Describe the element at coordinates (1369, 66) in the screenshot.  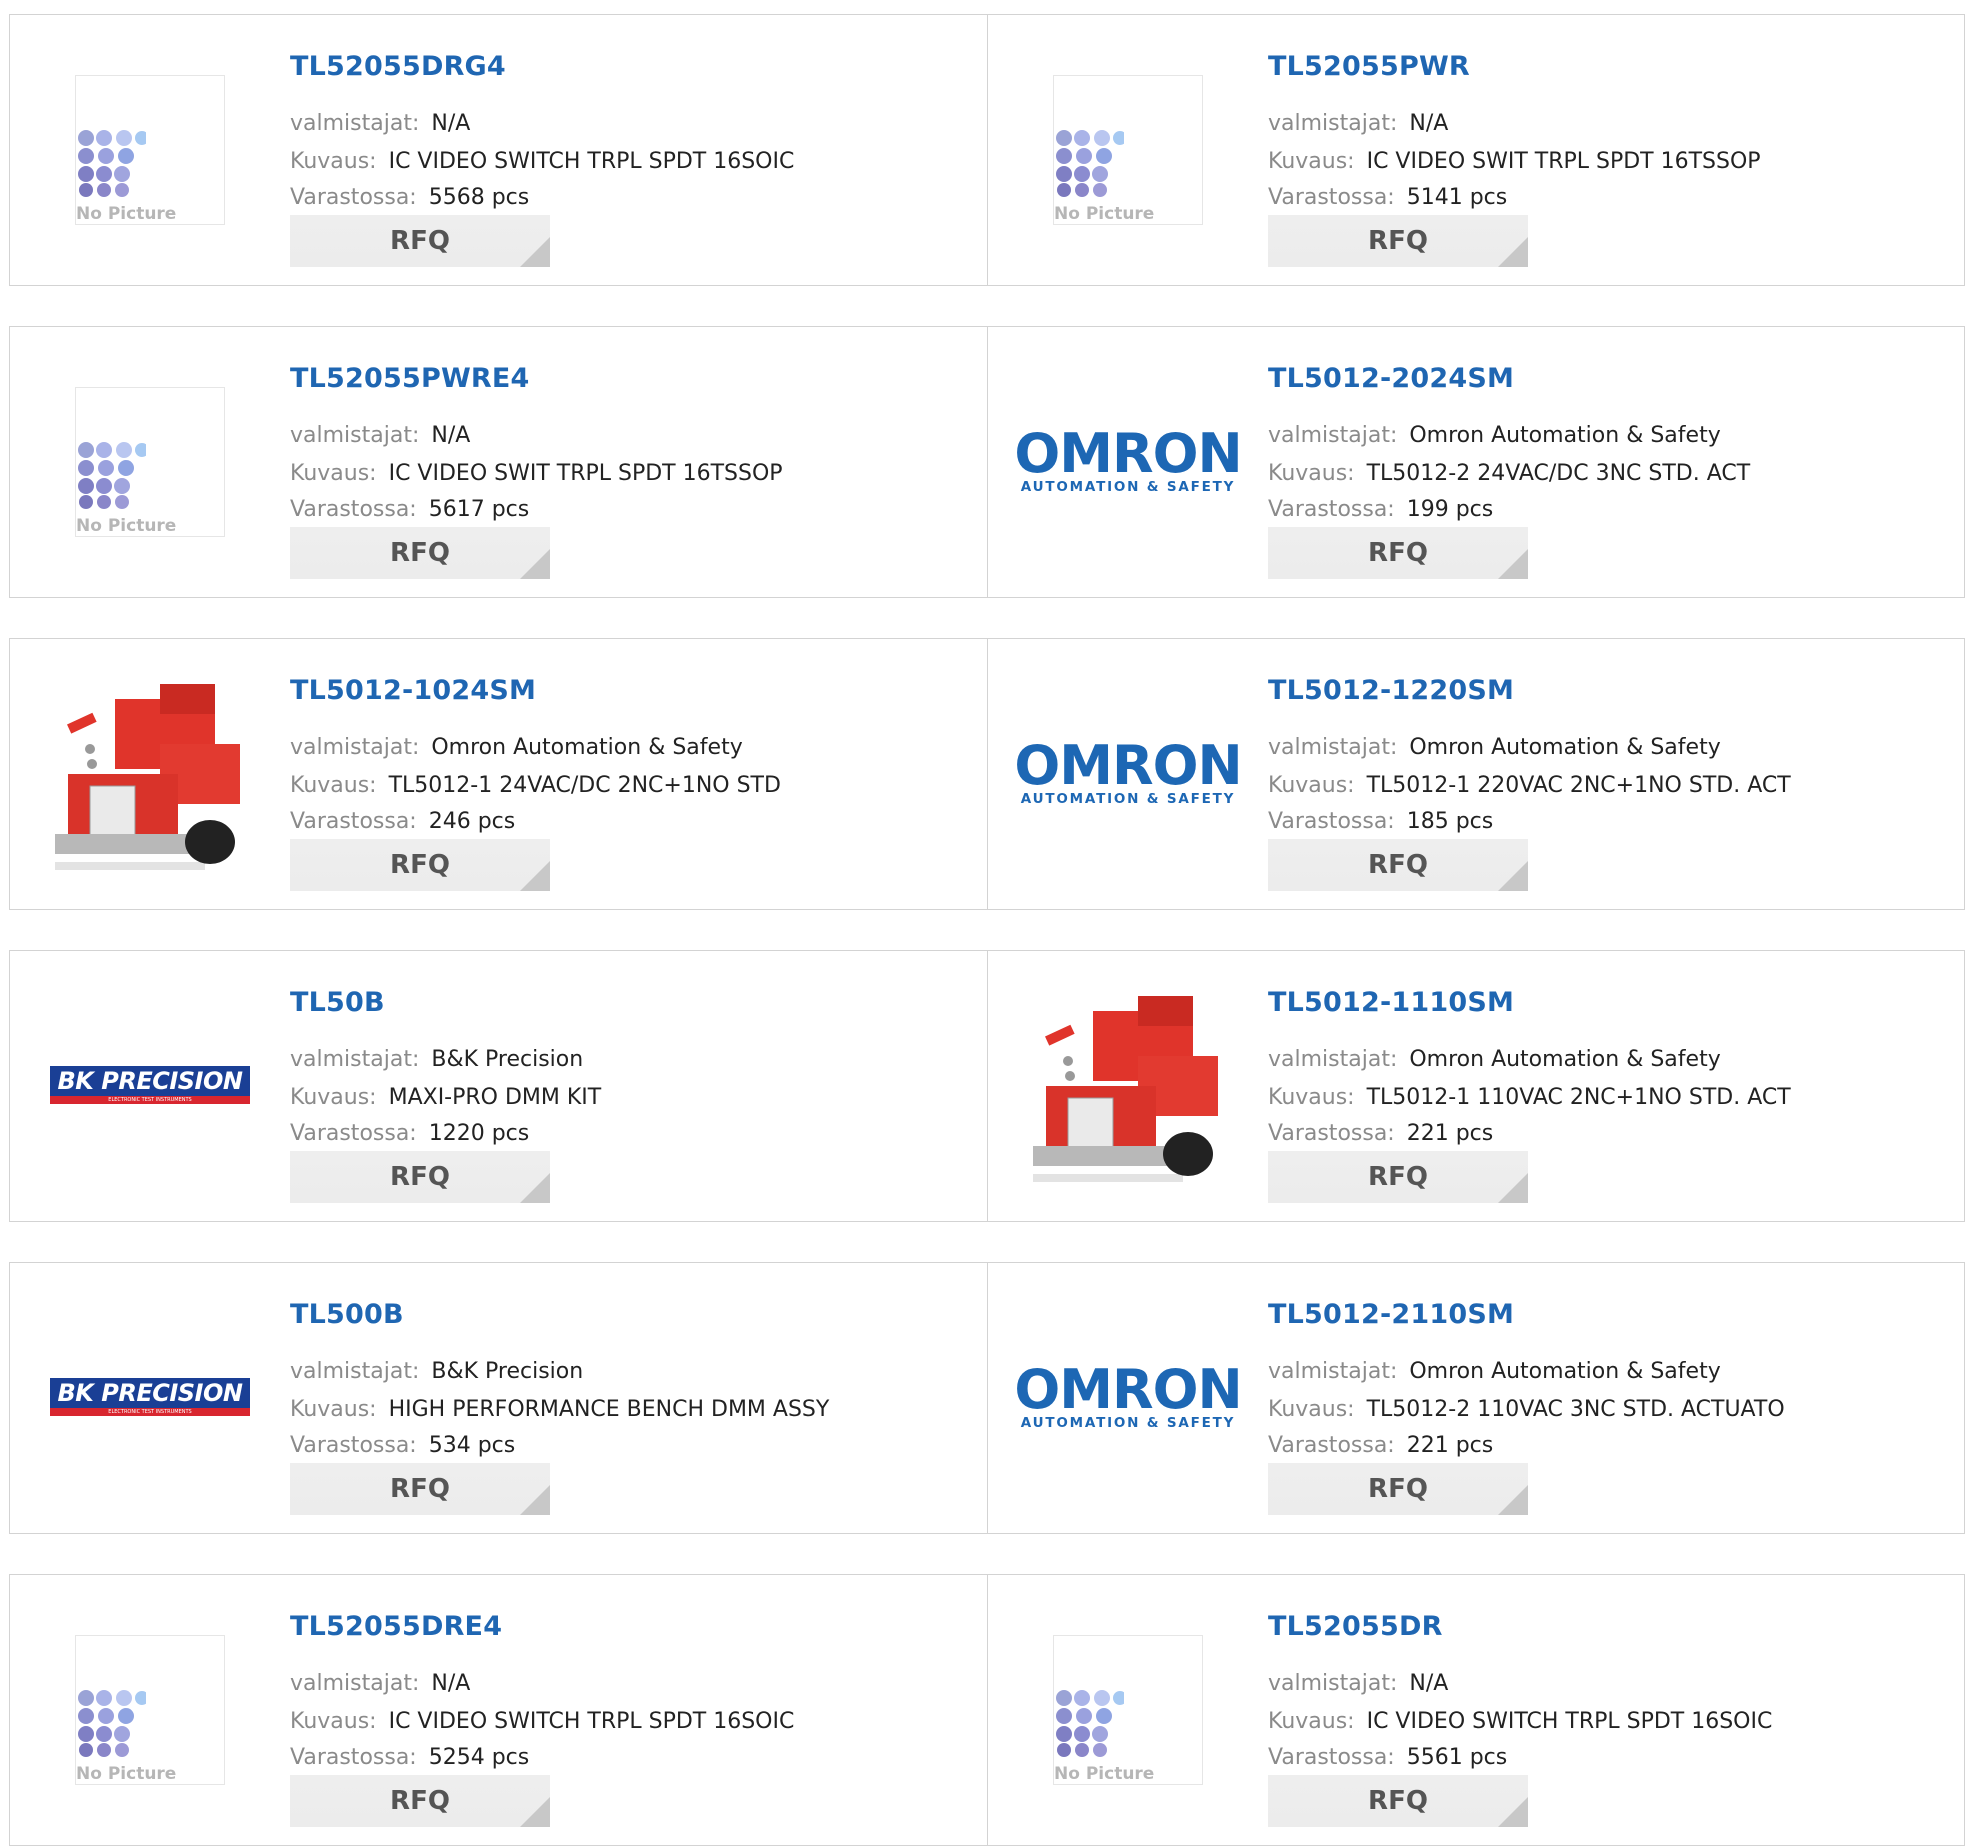
I see `product-part-link: TL52055PWR` at that location.